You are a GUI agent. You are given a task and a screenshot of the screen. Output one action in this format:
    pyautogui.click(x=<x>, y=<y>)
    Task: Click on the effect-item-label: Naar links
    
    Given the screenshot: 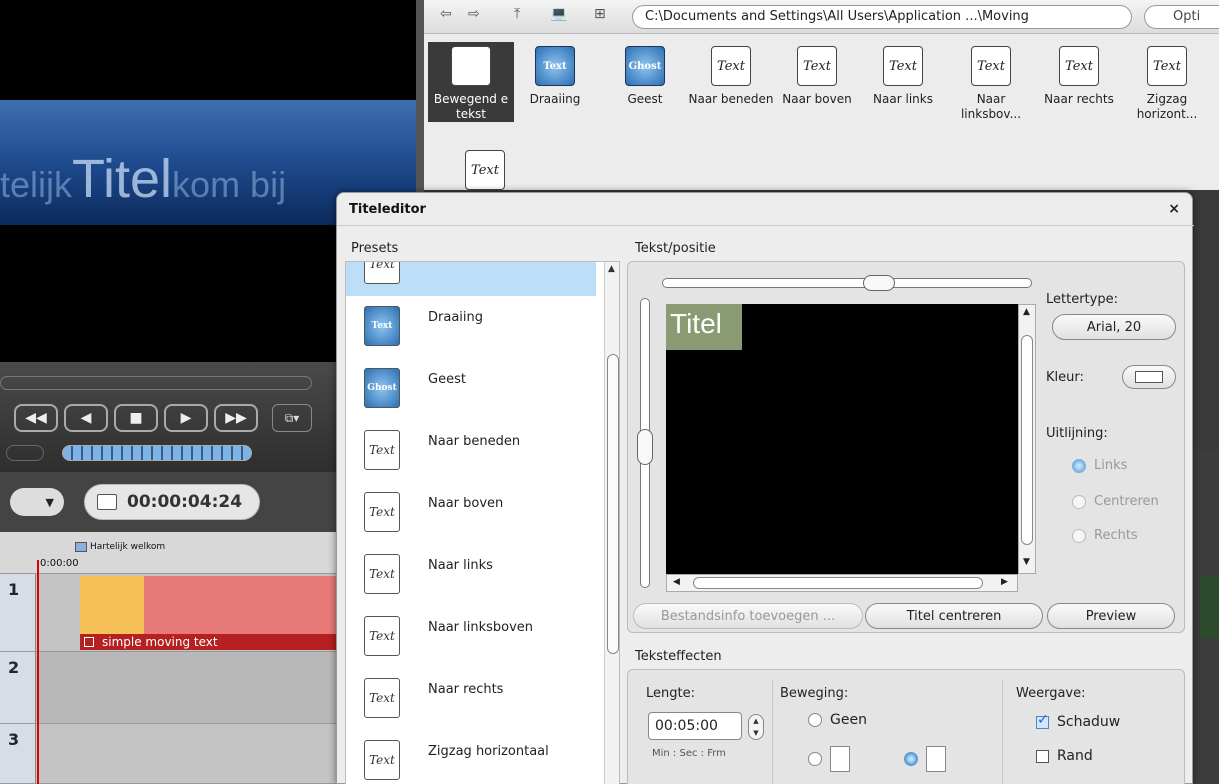 What is the action you would take?
    pyautogui.click(x=903, y=99)
    